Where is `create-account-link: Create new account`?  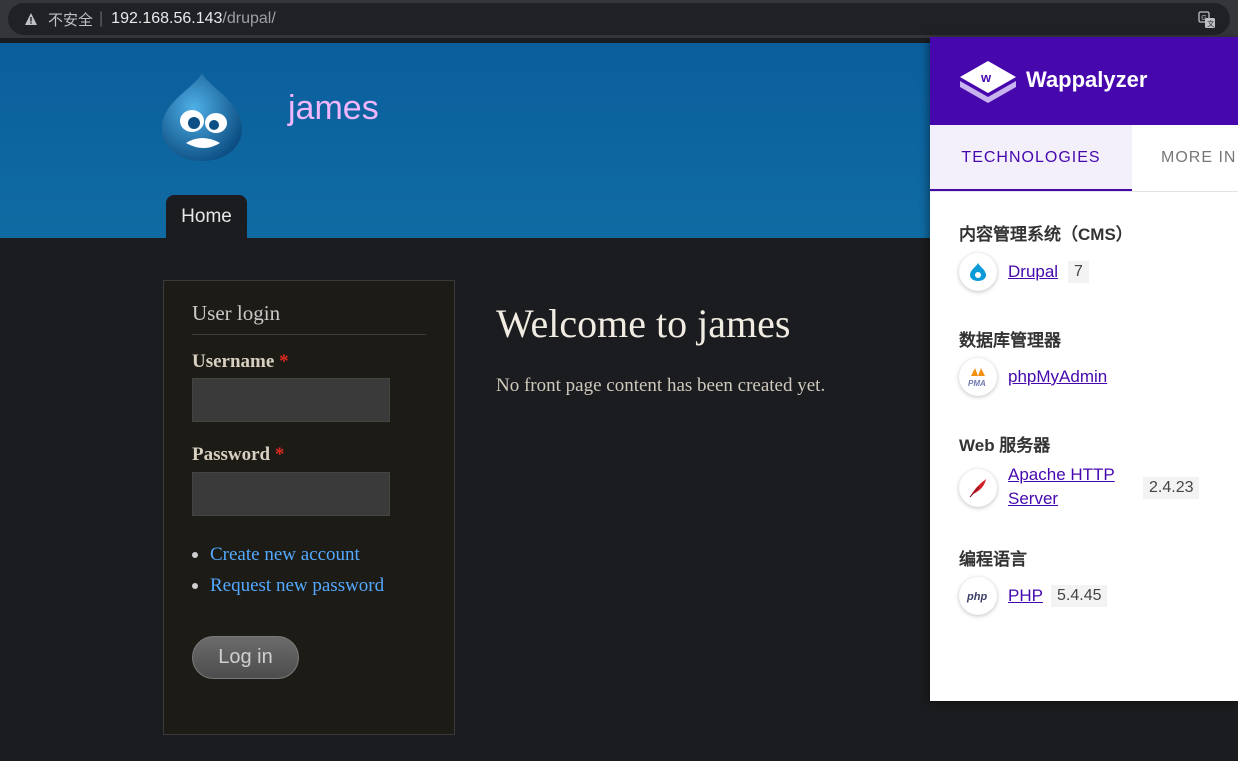 create-account-link: Create new account is located at coordinates (285, 555).